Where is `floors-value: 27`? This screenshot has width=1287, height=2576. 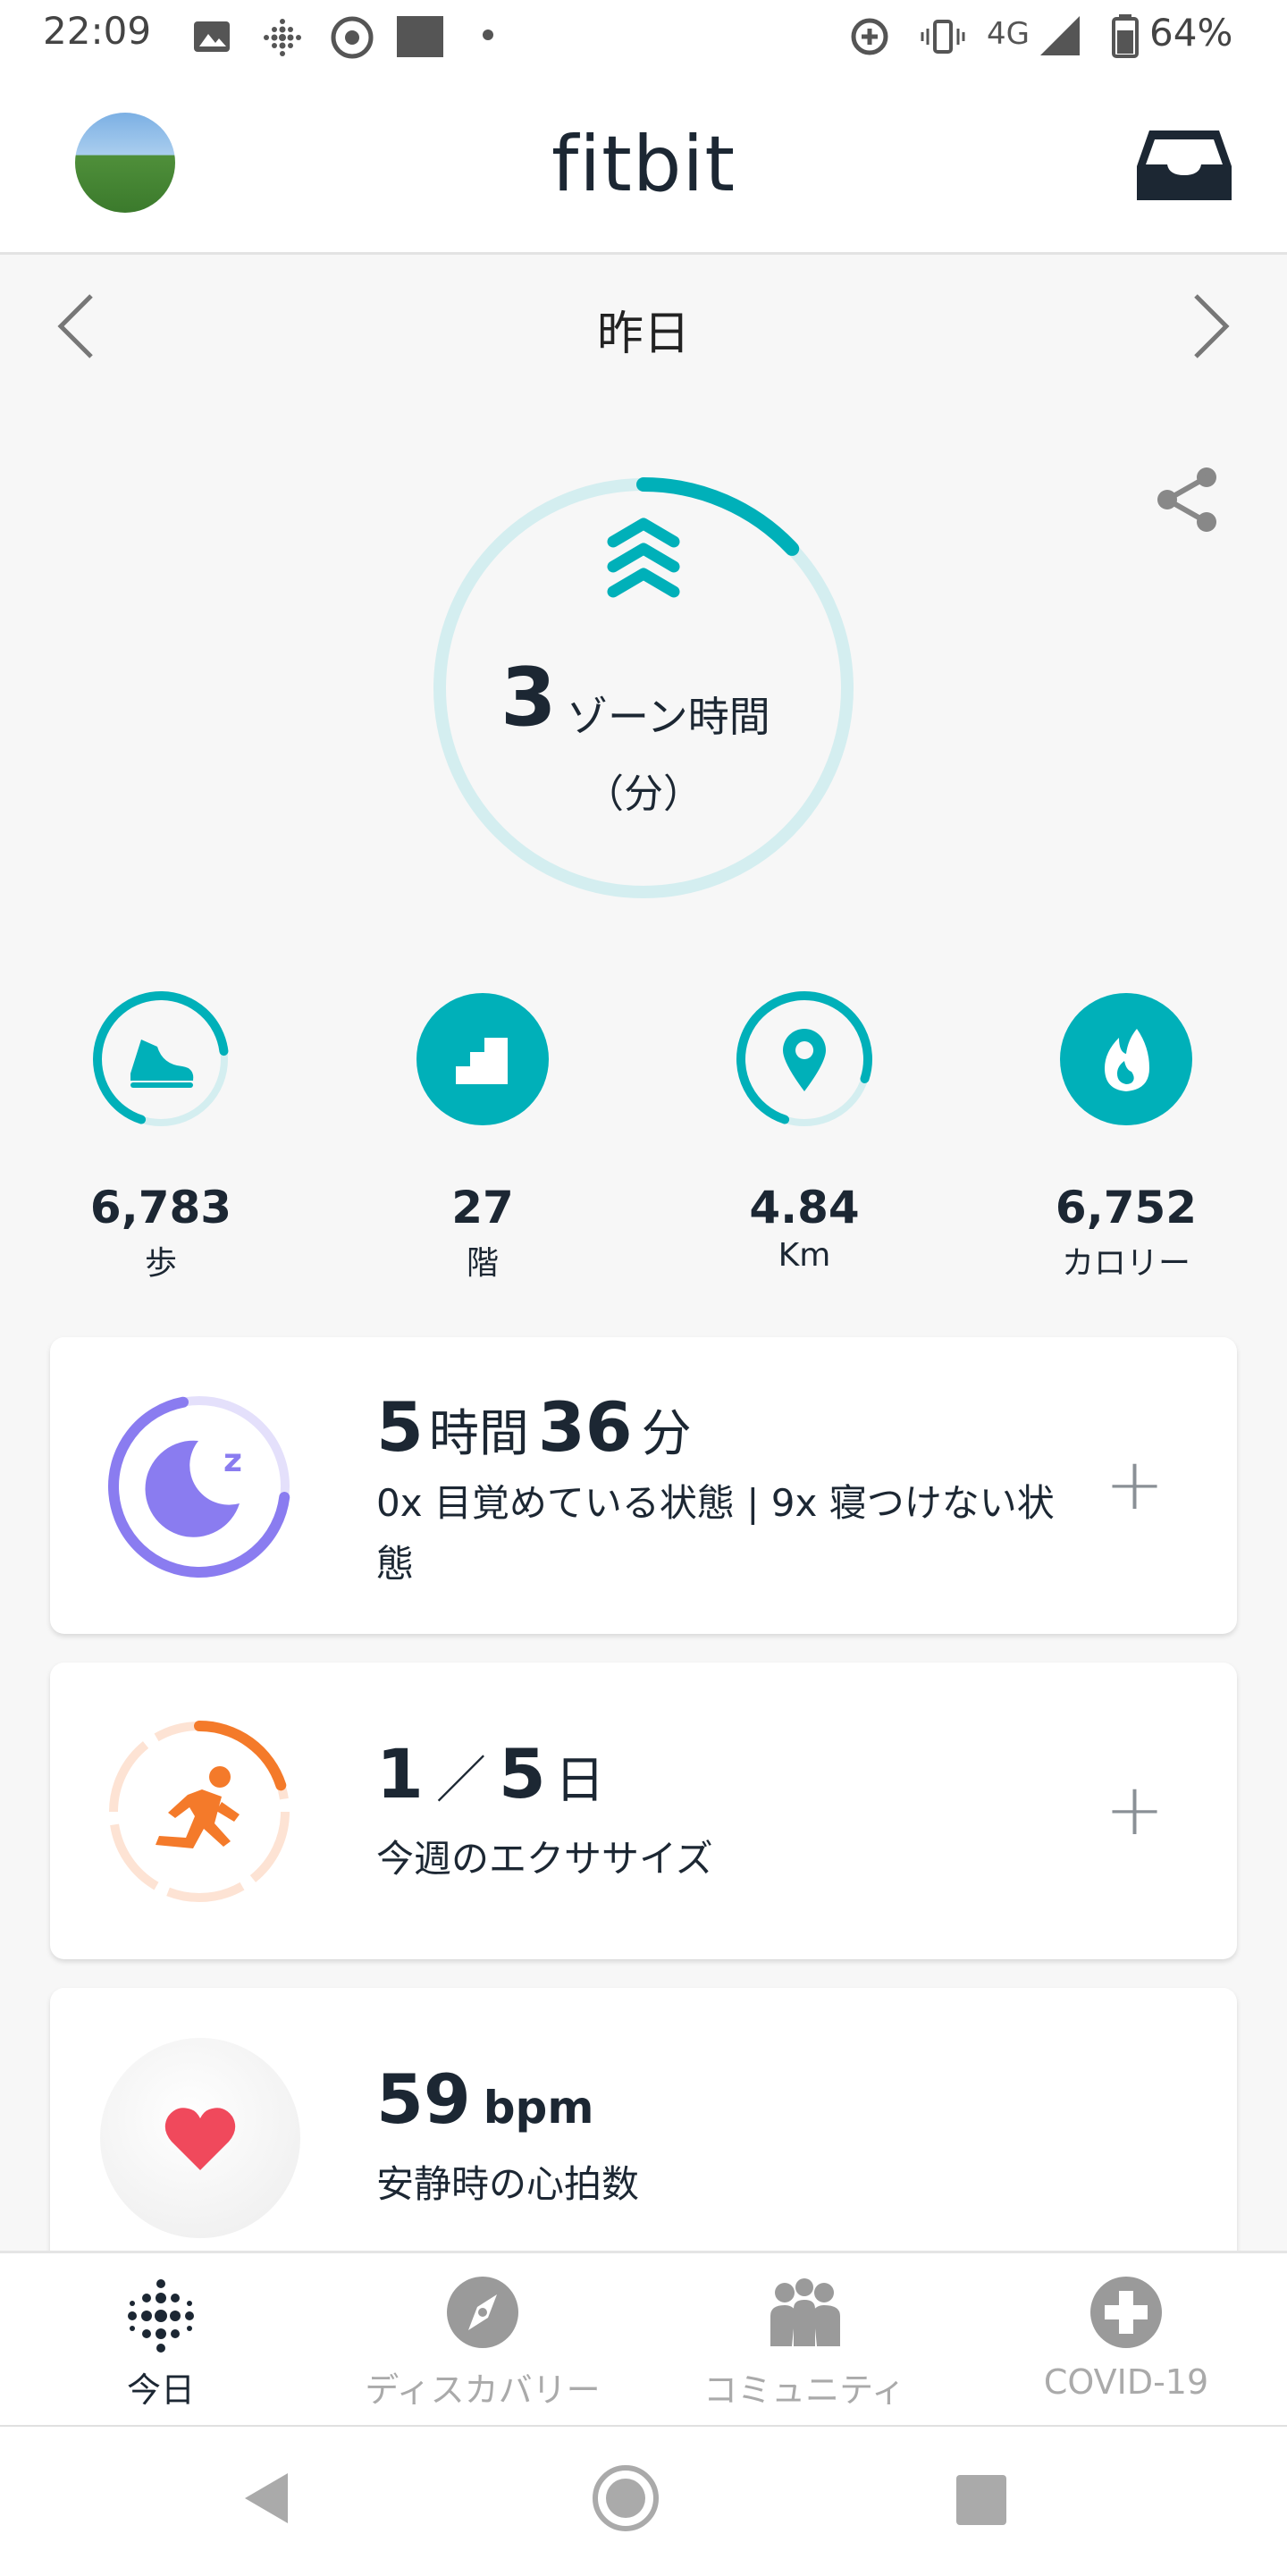
floors-value: 27 is located at coordinates (483, 1208).